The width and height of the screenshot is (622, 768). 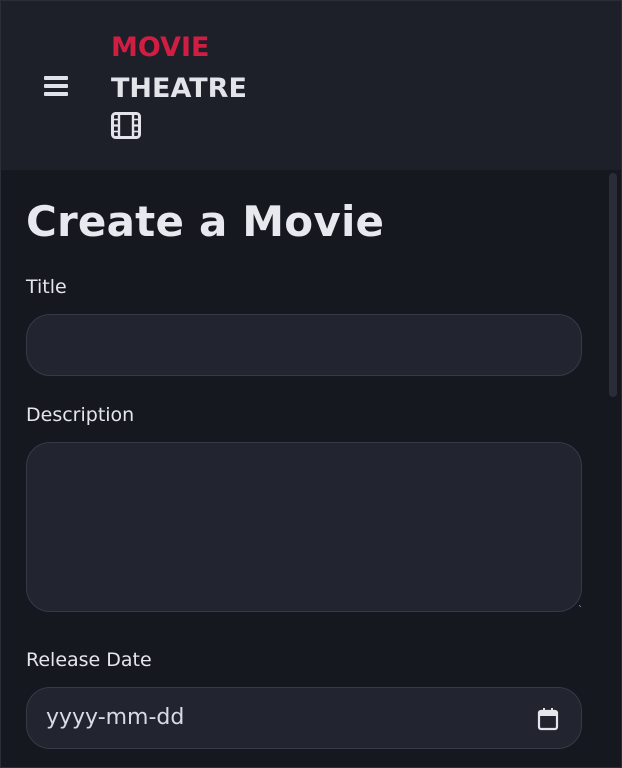 What do you see at coordinates (304, 718) in the screenshot?
I see `release-date-input: yyyy-mm-dd` at bounding box center [304, 718].